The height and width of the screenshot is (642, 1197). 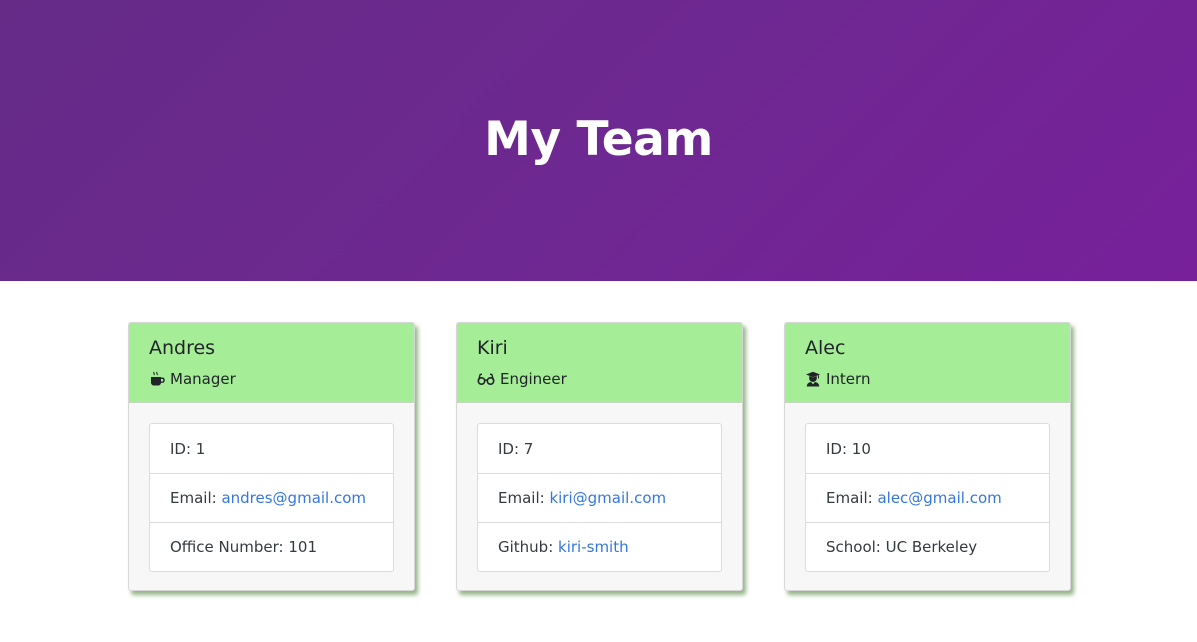 I want to click on office-number-value: 101, so click(x=303, y=547).